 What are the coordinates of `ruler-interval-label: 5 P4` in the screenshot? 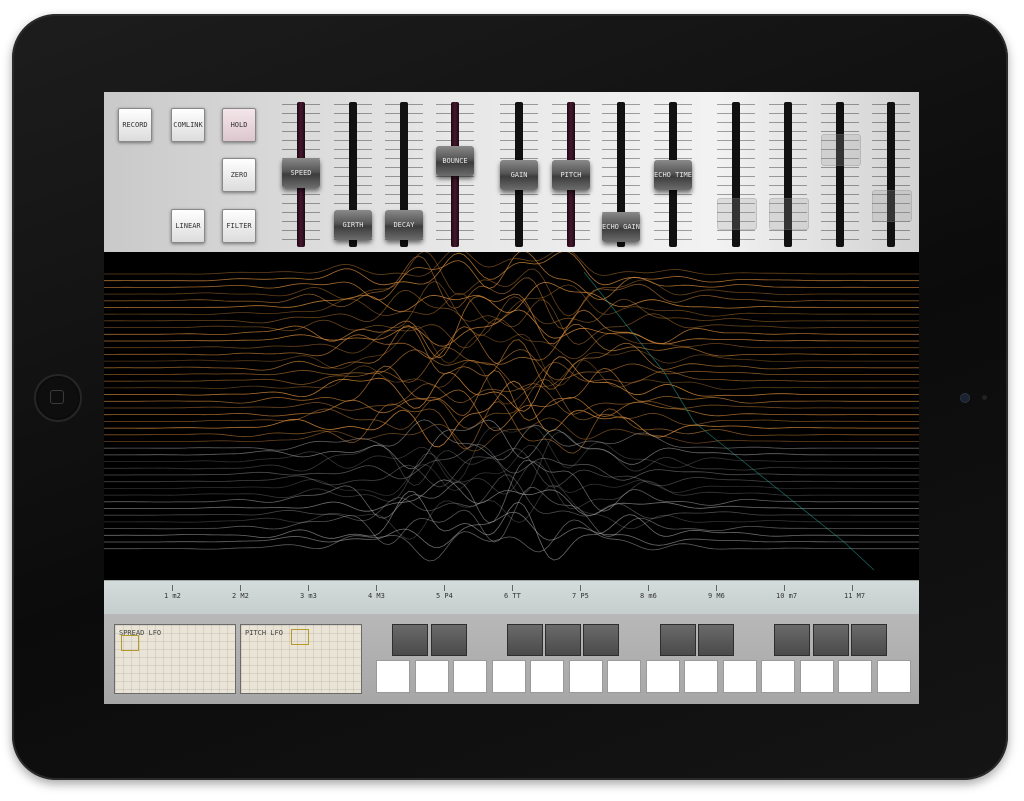 It's located at (444, 596).